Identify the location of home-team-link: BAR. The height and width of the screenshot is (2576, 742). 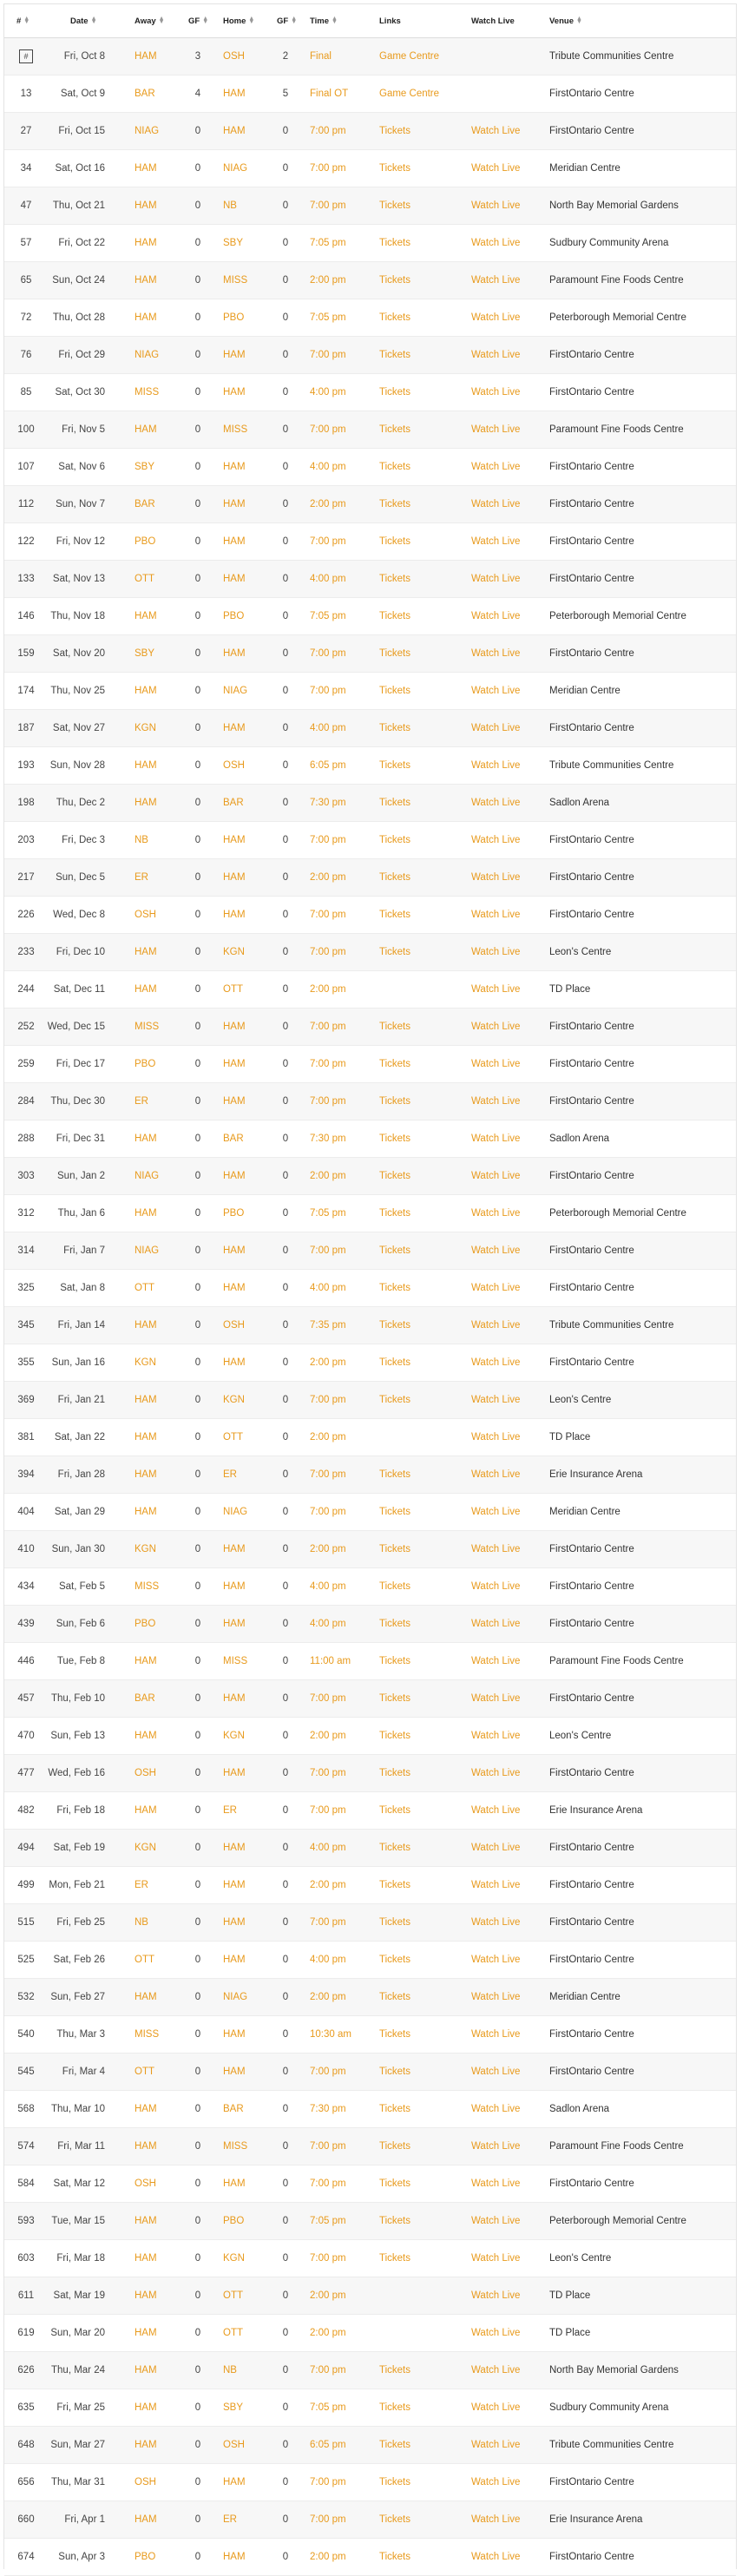
(233, 803).